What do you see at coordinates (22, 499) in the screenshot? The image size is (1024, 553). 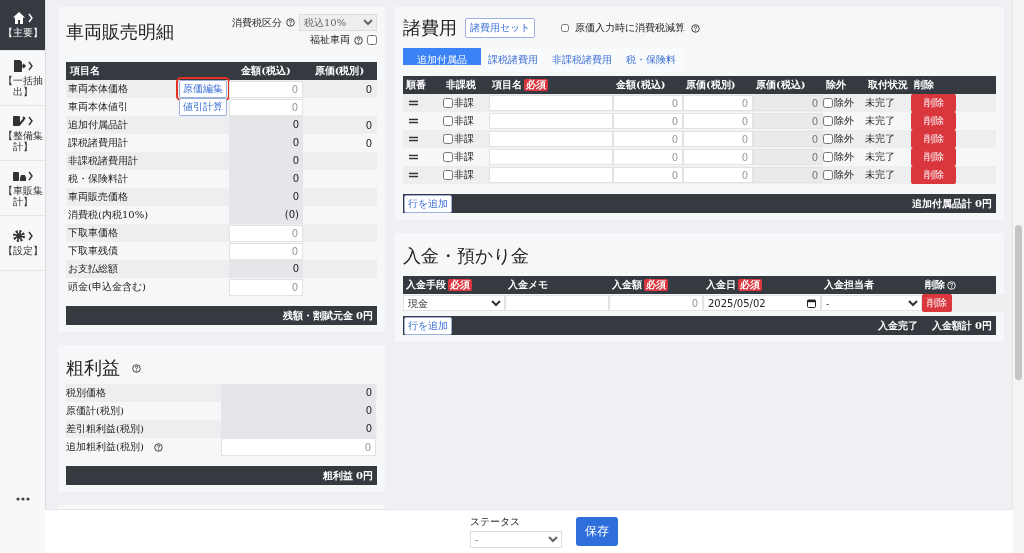 I see `more-icon` at bounding box center [22, 499].